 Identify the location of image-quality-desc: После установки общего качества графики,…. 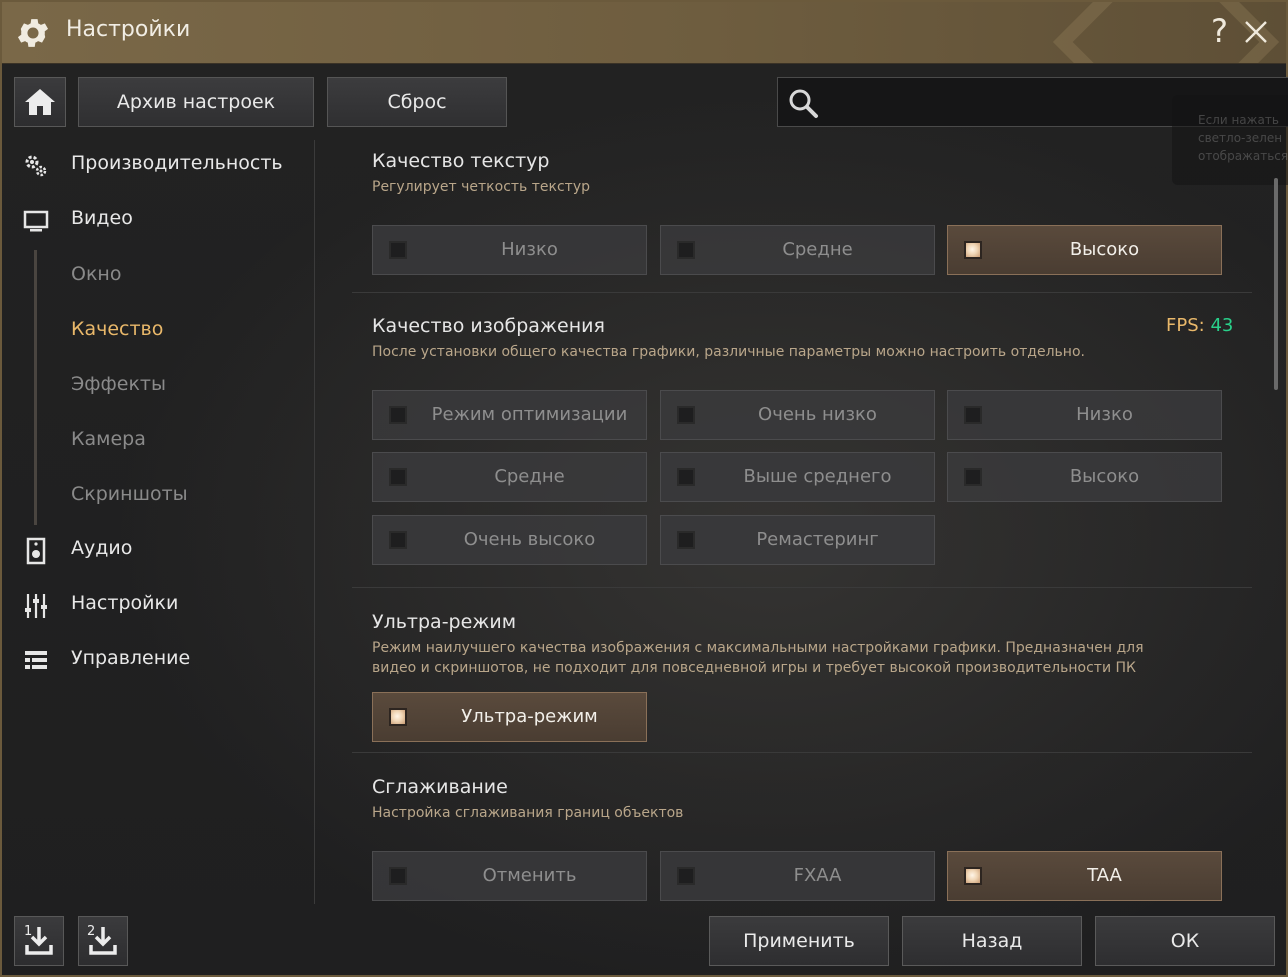
(728, 352).